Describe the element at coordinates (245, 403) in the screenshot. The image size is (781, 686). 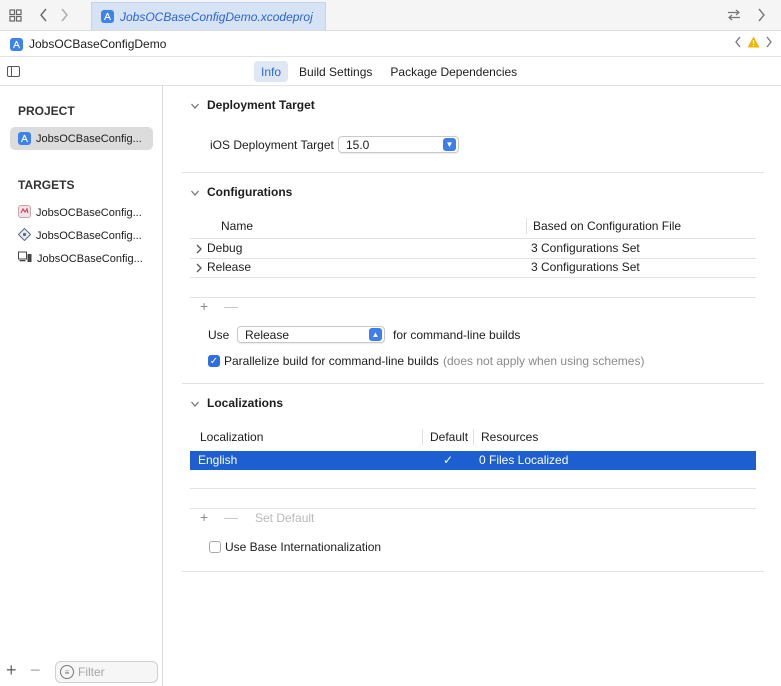
I see `section-localizations: Localizations` at that location.